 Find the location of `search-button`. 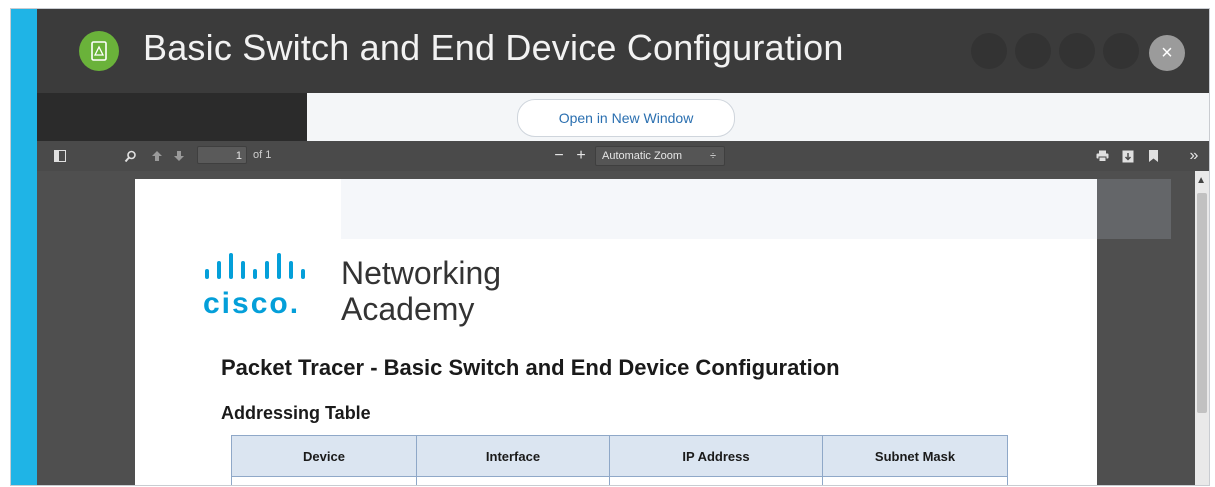

search-button is located at coordinates (130, 156).